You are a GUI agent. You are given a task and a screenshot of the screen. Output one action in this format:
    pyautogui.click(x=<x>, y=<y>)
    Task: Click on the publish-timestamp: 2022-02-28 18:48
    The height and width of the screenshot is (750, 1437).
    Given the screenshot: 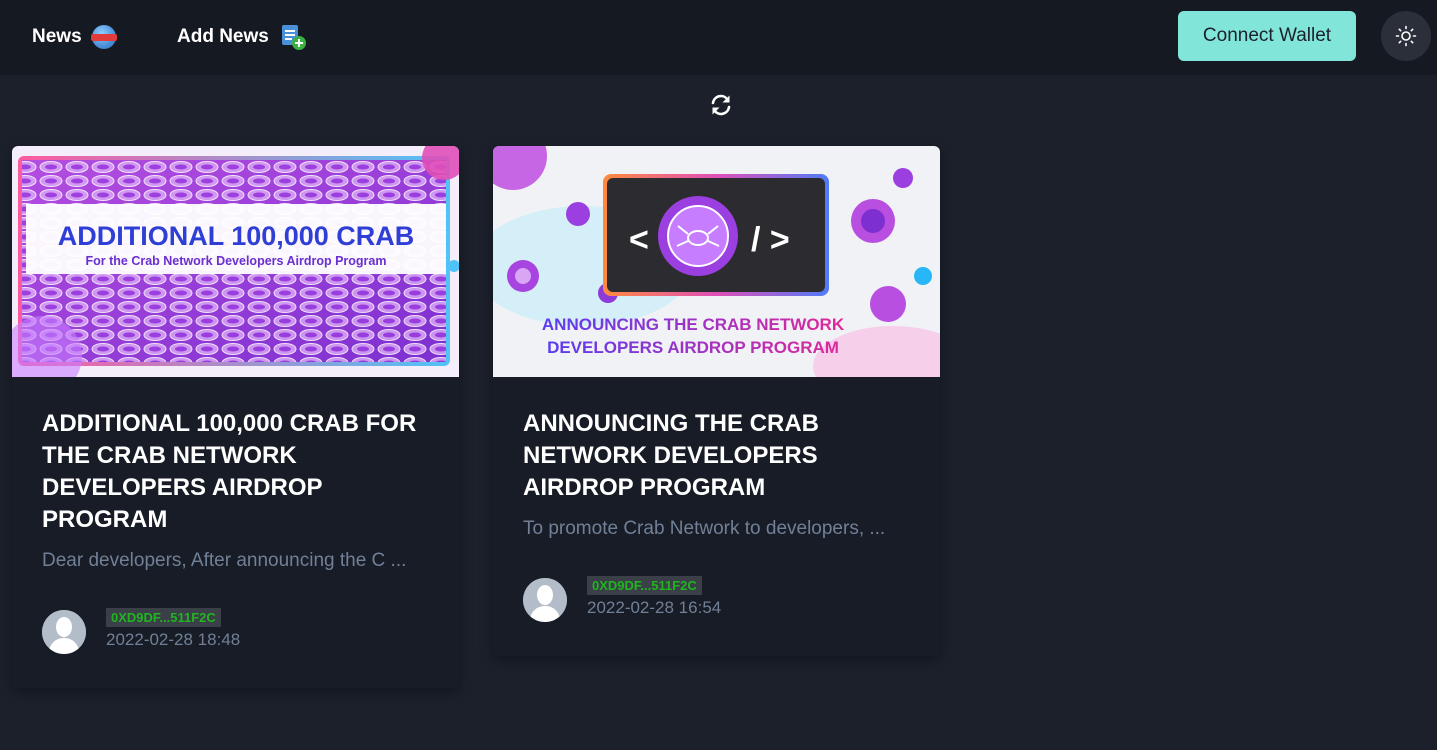 What is the action you would take?
    pyautogui.click(x=173, y=639)
    